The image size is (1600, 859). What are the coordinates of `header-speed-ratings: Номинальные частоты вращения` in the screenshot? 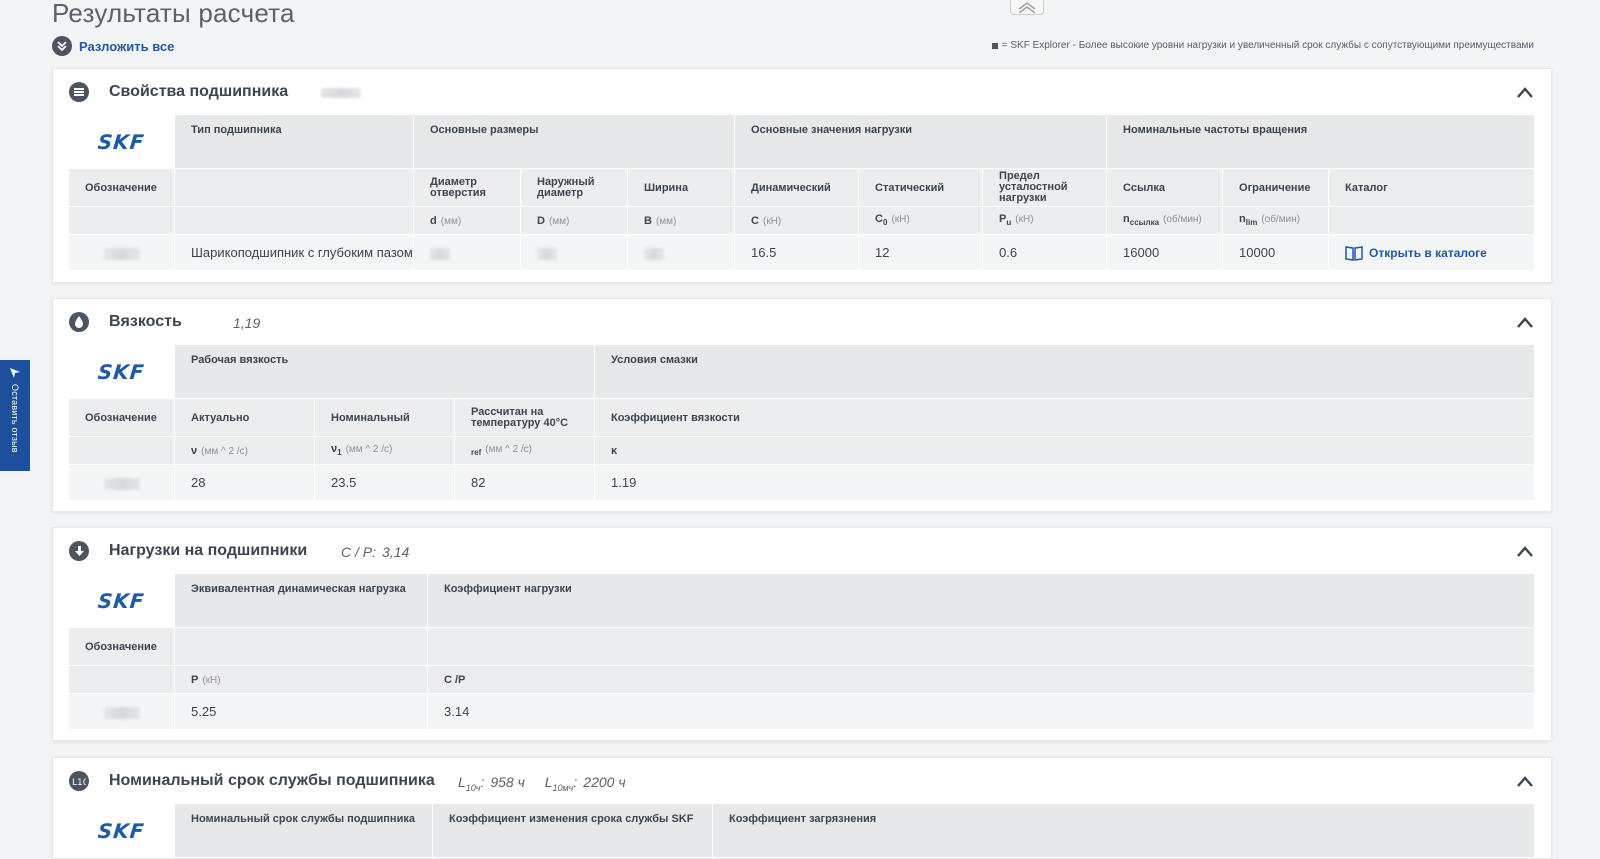 It's located at (1321, 141).